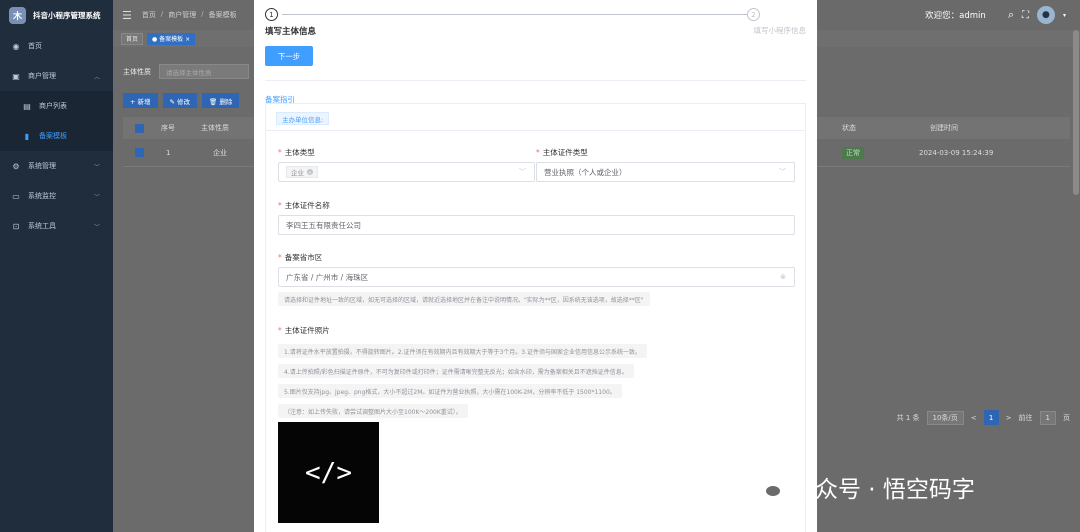 The height and width of the screenshot is (532, 1080). I want to click on watermark-text: 公众号 · 悟空码字, so click(883, 490).